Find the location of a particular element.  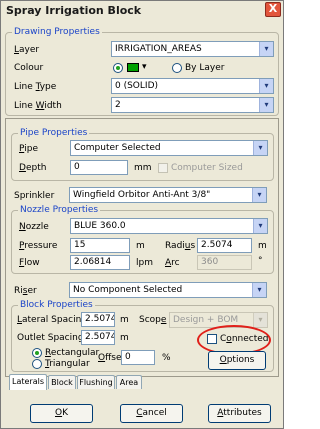

flow-input: 2.06814 is located at coordinates (100, 262).